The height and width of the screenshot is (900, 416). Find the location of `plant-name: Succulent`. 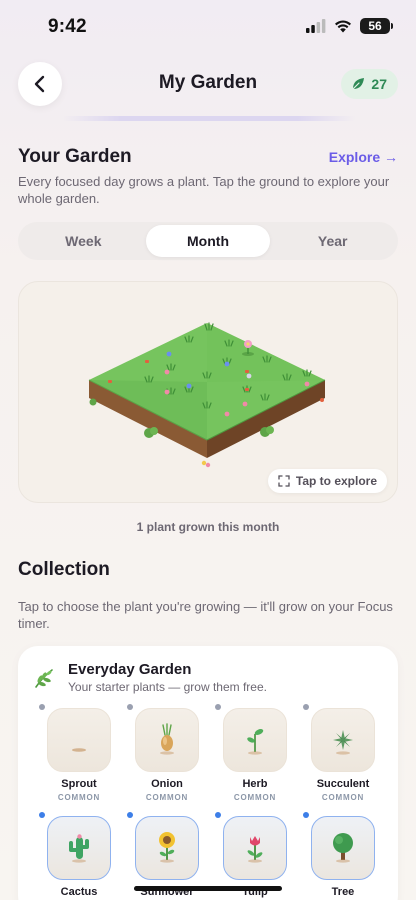

plant-name: Succulent is located at coordinates (343, 784).